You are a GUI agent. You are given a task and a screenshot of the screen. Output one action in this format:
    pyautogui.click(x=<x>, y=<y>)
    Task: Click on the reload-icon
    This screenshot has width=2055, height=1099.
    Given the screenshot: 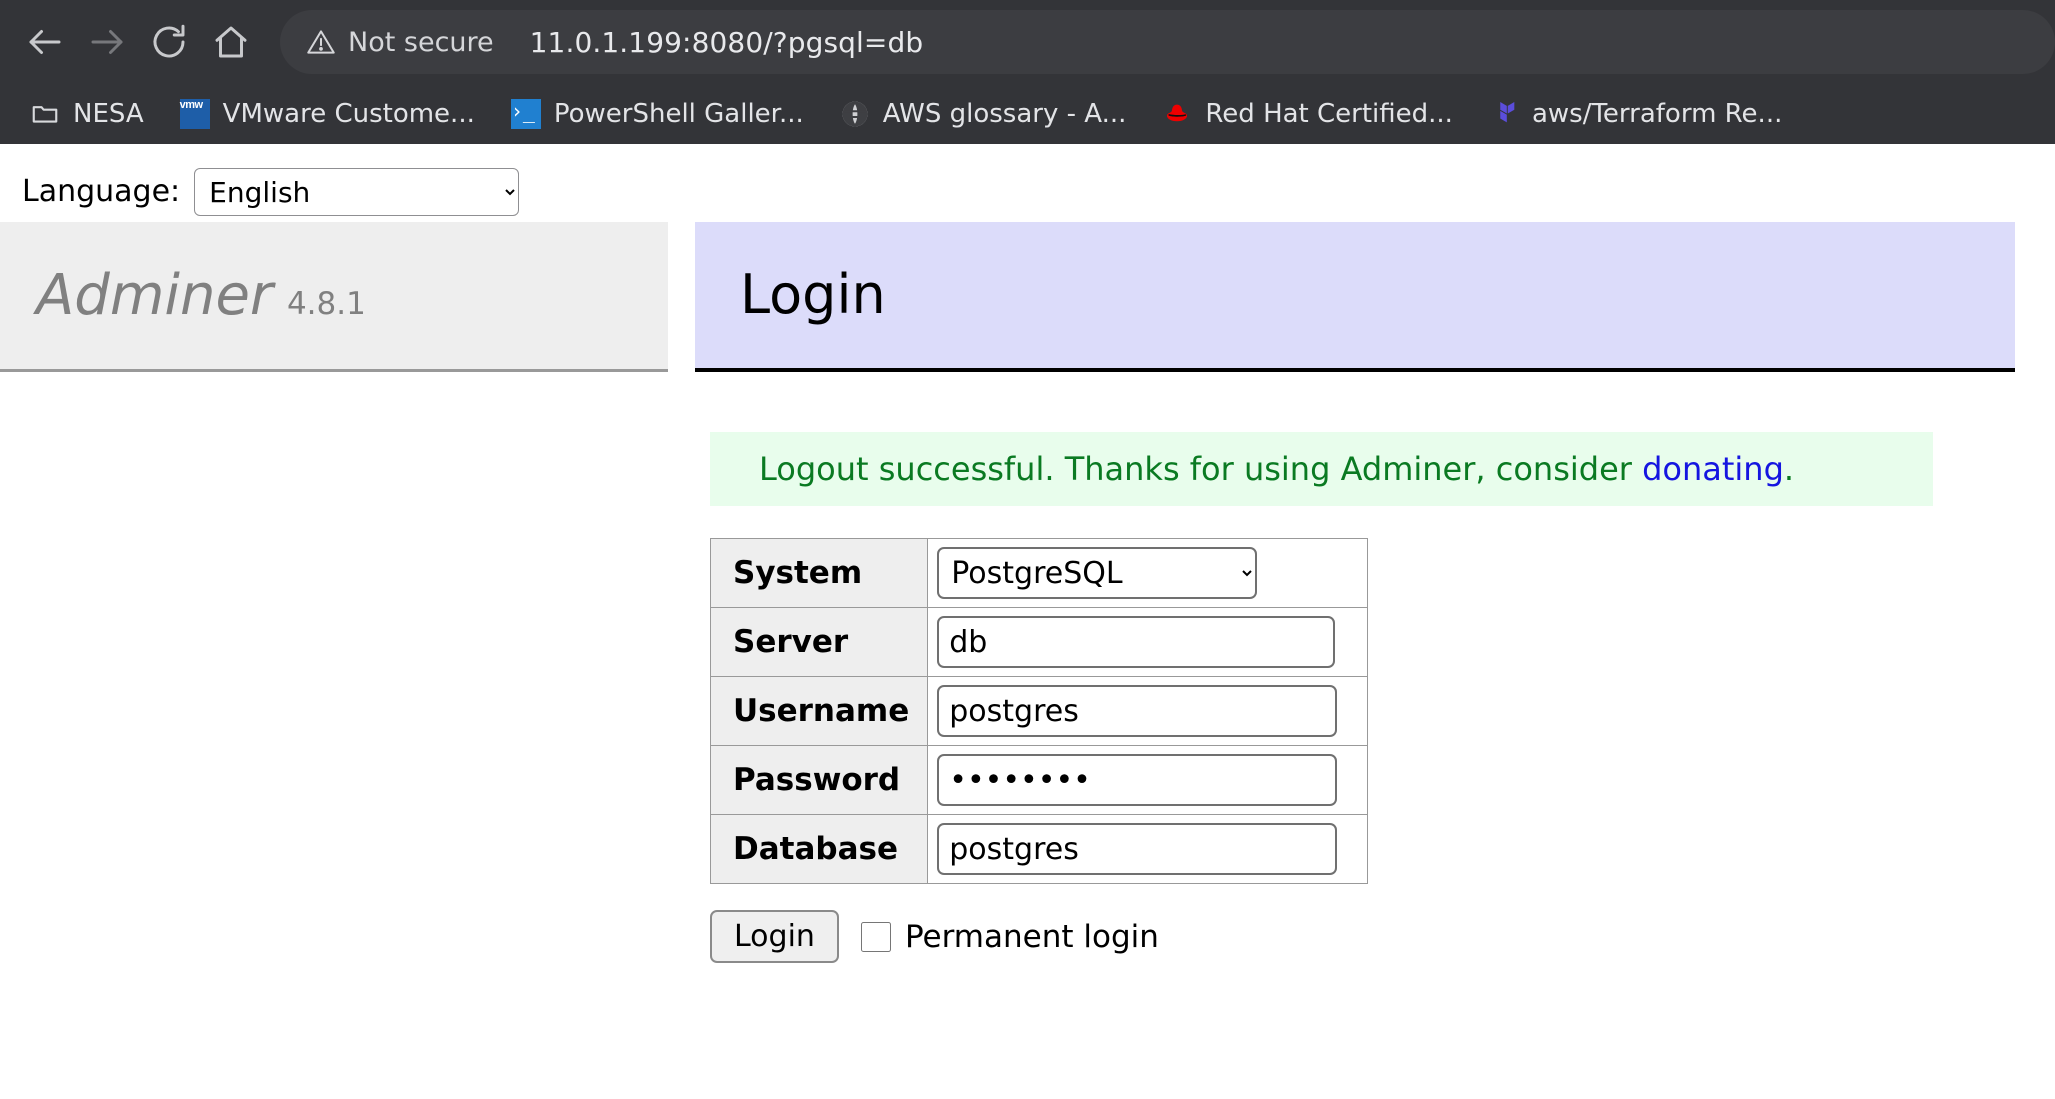 What is the action you would take?
    pyautogui.click(x=169, y=42)
    